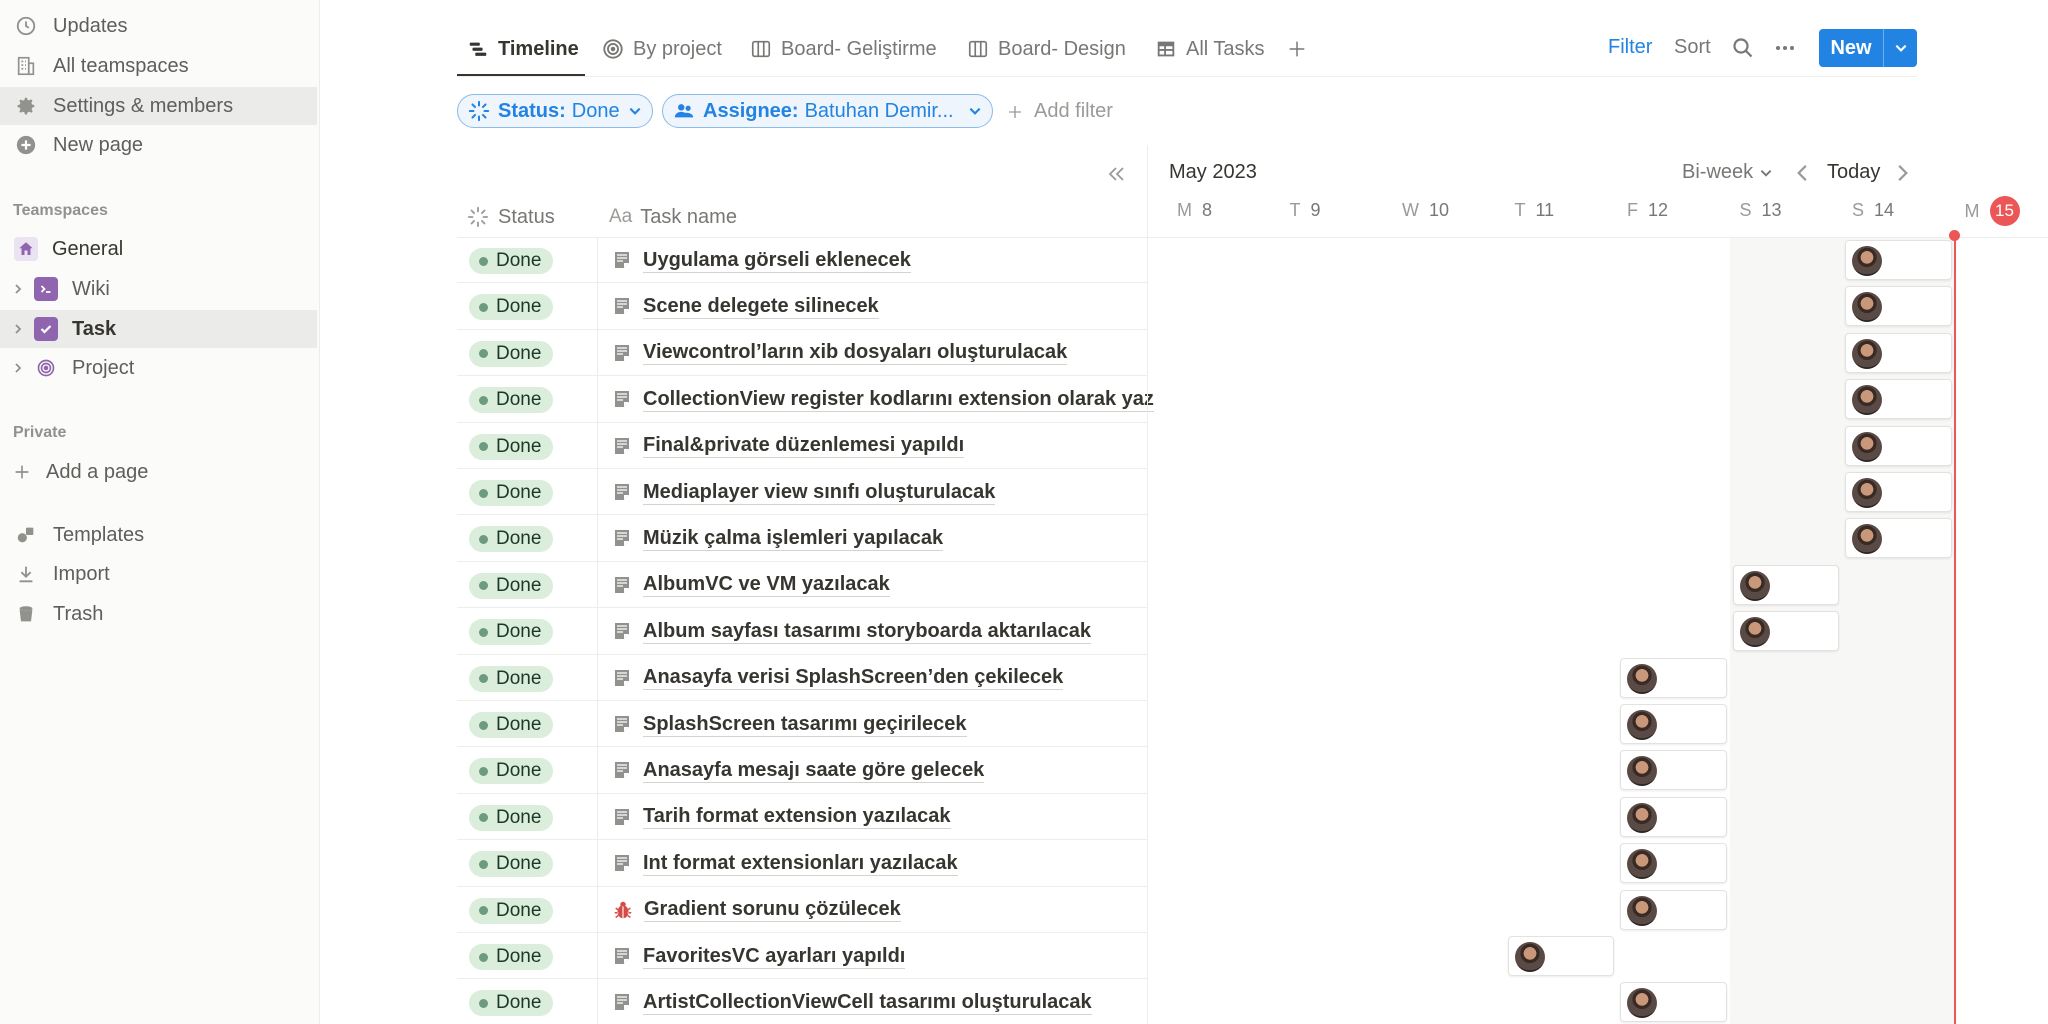  What do you see at coordinates (761, 306) in the screenshot?
I see `task-name: Scene delegete silinecek` at bounding box center [761, 306].